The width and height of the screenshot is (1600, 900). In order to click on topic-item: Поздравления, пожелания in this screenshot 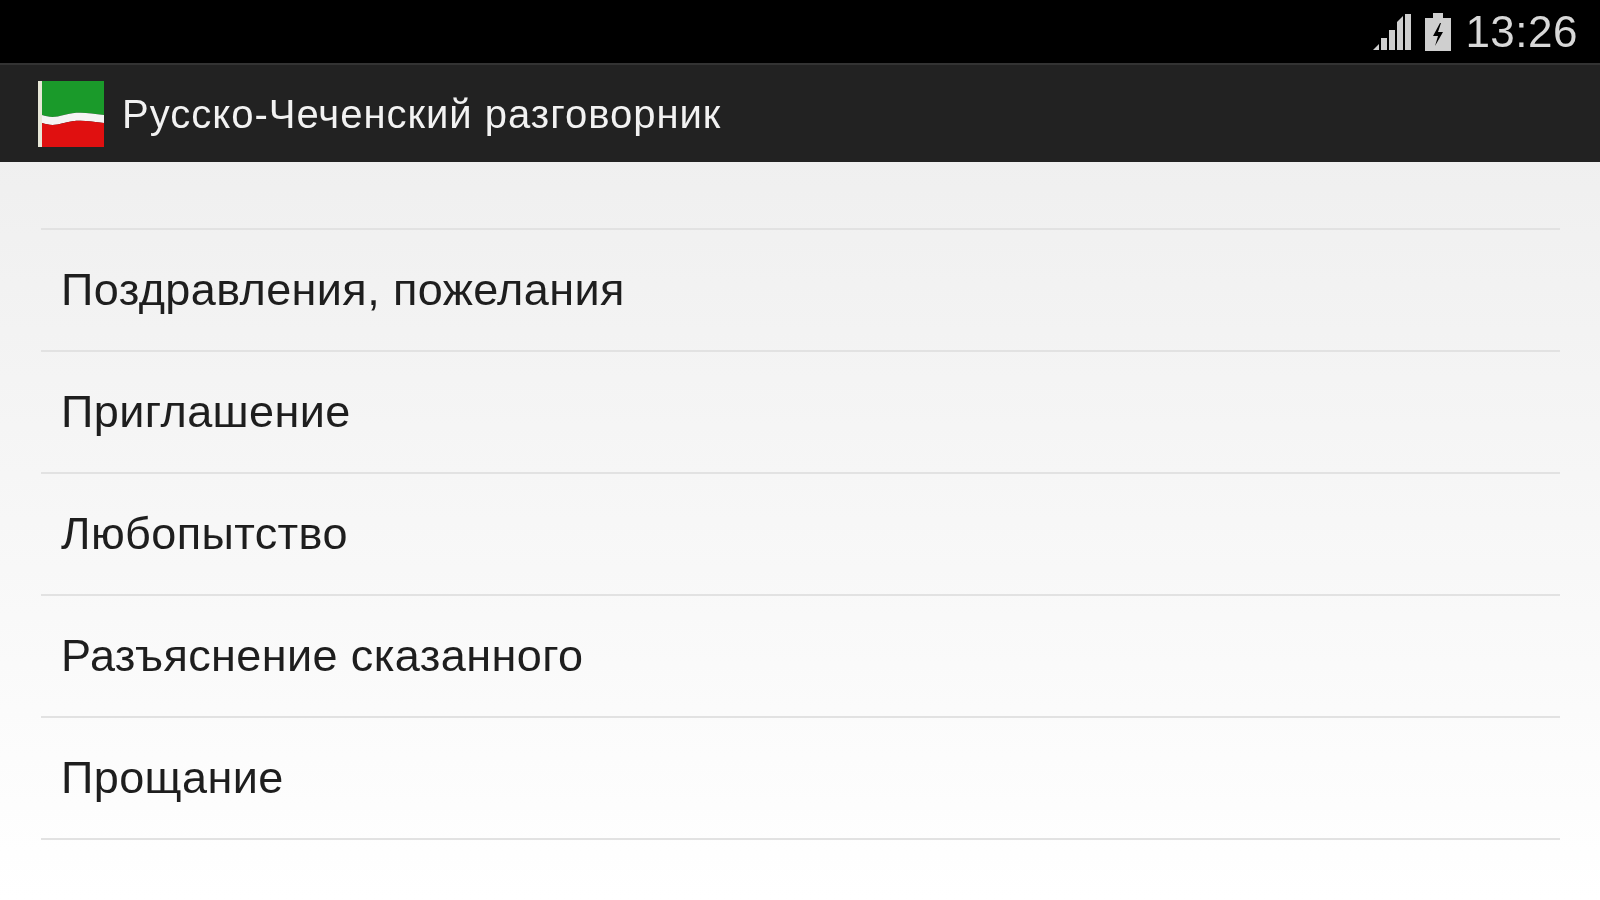, I will do `click(343, 290)`.